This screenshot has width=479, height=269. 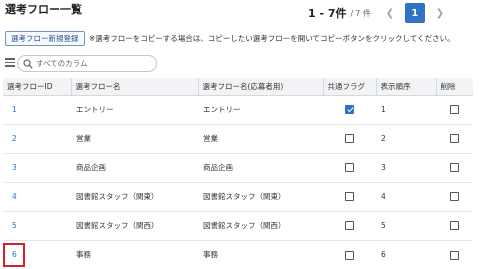 What do you see at coordinates (37, 139) in the screenshot?
I see `flow-id-link: 2` at bounding box center [37, 139].